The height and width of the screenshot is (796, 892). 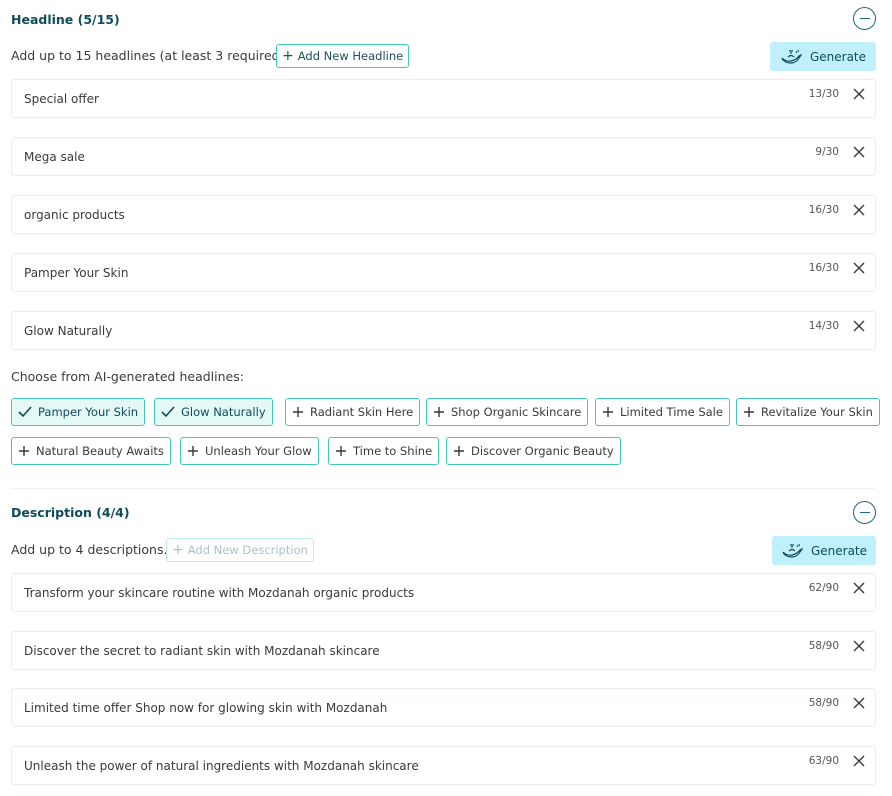 I want to click on add-headline-button: + Add New Headline, so click(x=343, y=56).